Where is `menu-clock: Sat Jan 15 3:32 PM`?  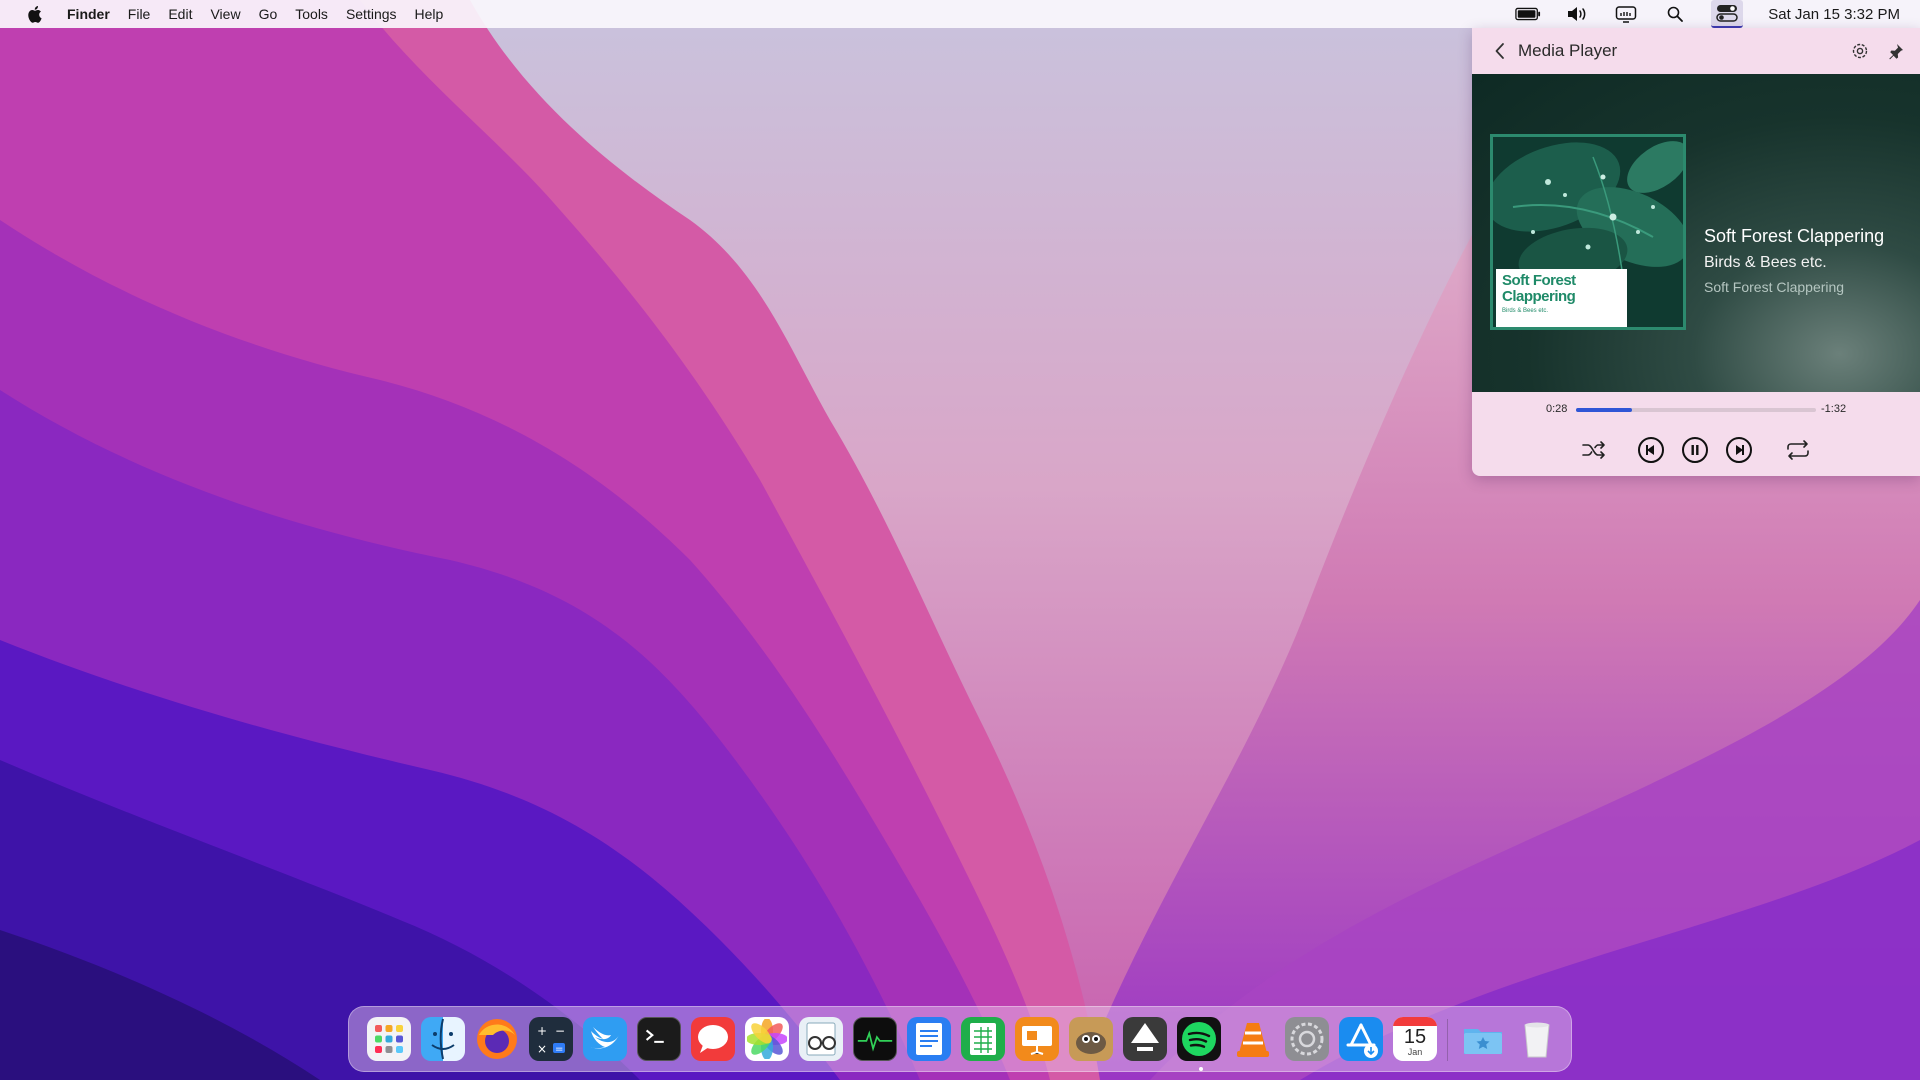
menu-clock: Sat Jan 15 3:32 PM is located at coordinates (1834, 14).